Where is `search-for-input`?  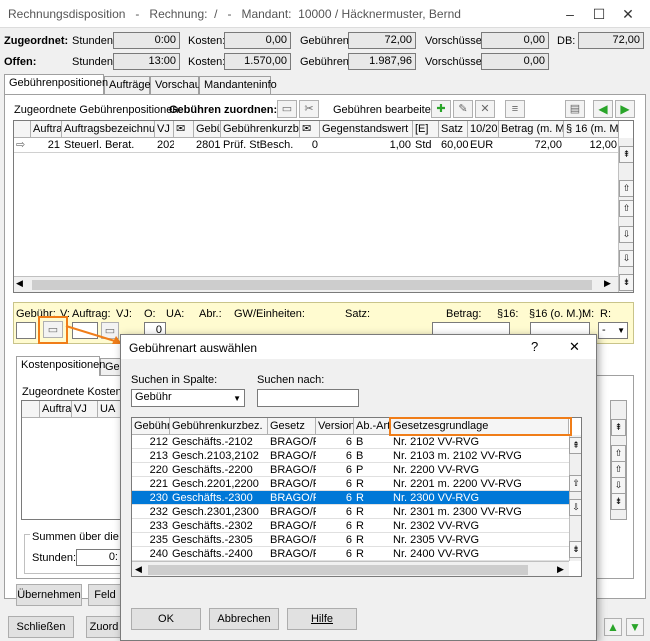
search-for-input is located at coordinates (308, 398).